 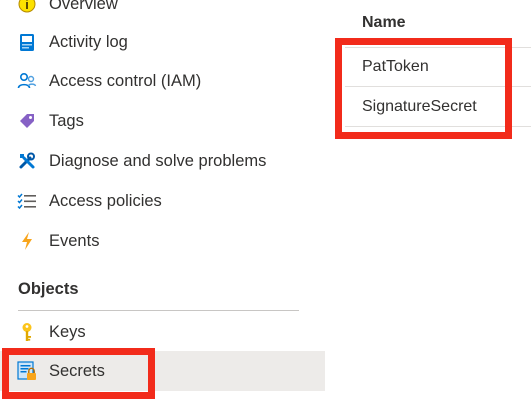 I want to click on sidebar-item-label: Events, so click(x=74, y=240).